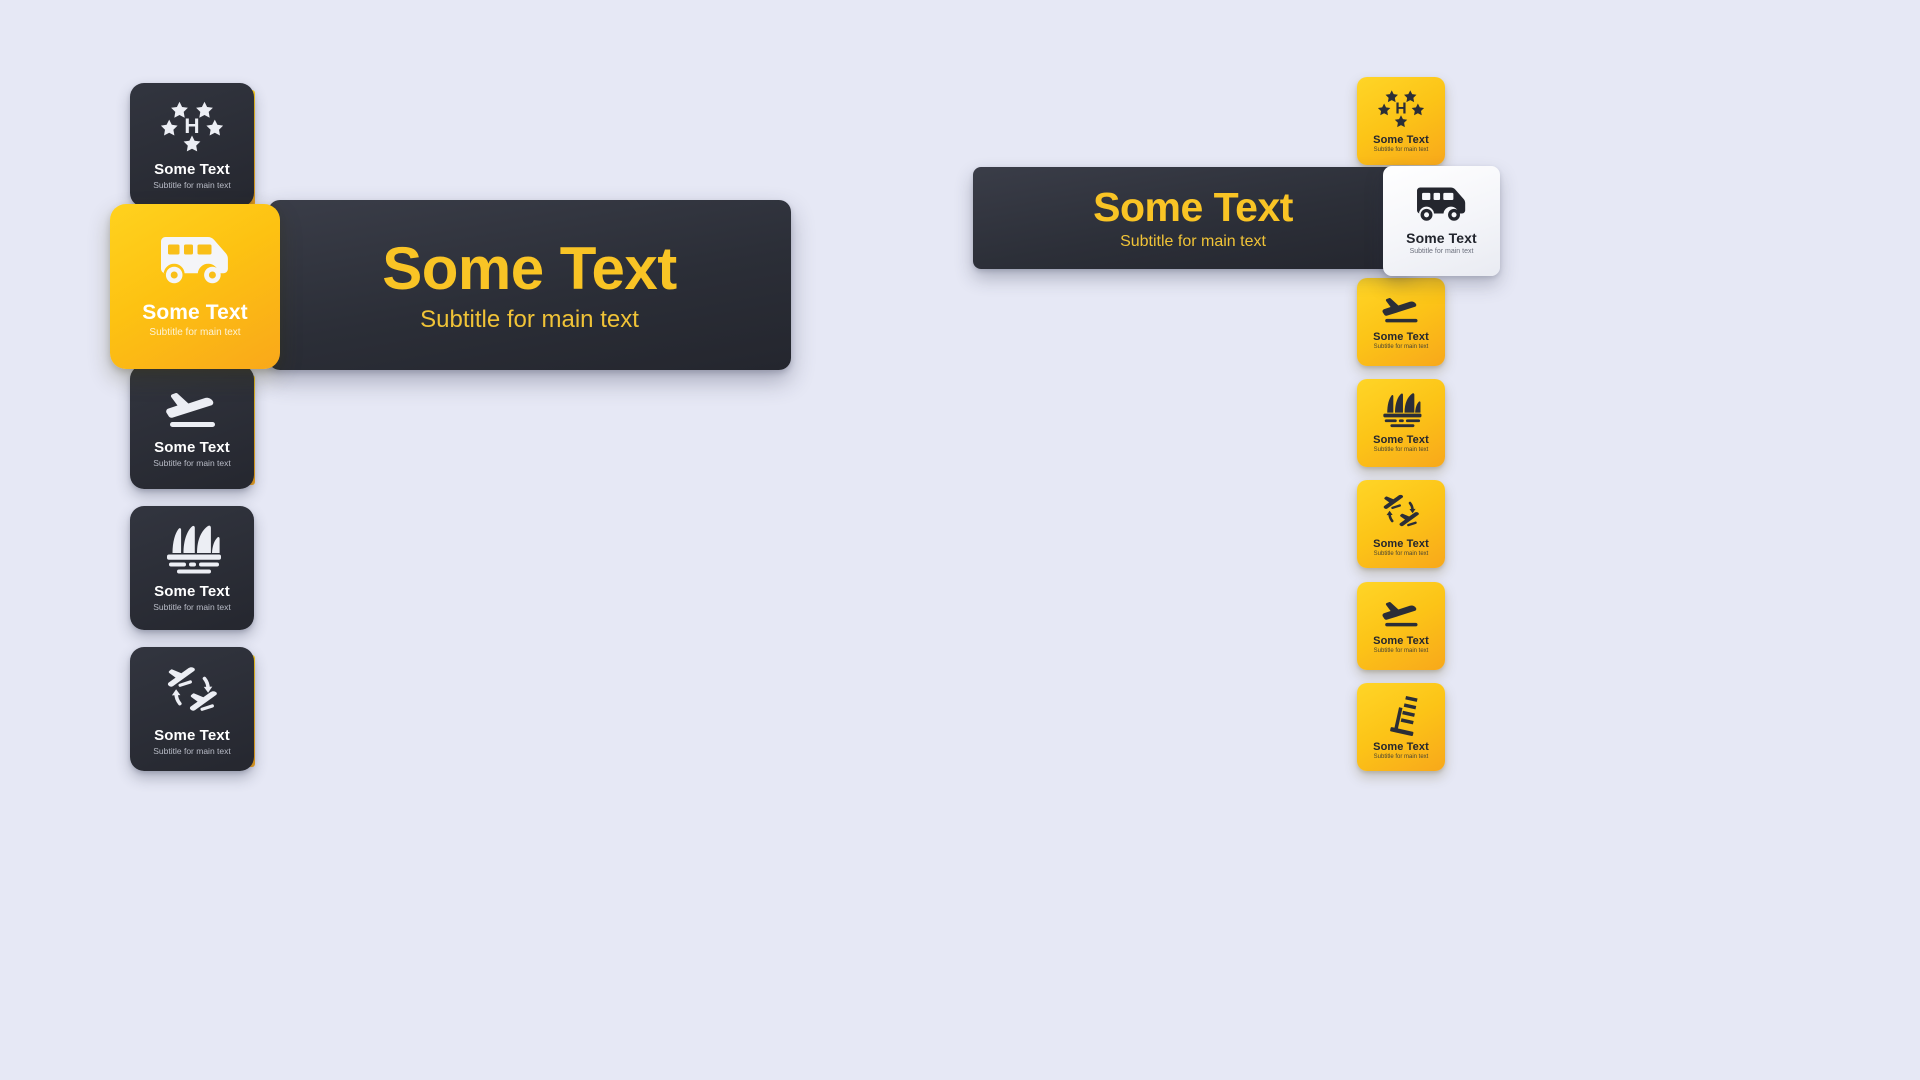 The height and width of the screenshot is (1080, 1920). Describe the element at coordinates (1401, 715) in the screenshot. I see `leaning-tower-icon` at that location.